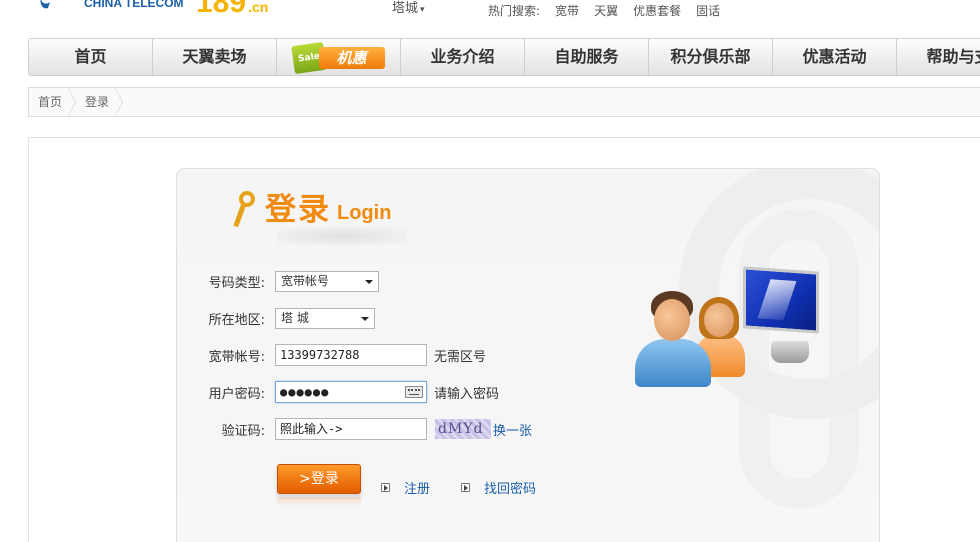 This screenshot has height=542, width=980. Describe the element at coordinates (351, 355) in the screenshot. I see `account-input: 13399732788` at that location.